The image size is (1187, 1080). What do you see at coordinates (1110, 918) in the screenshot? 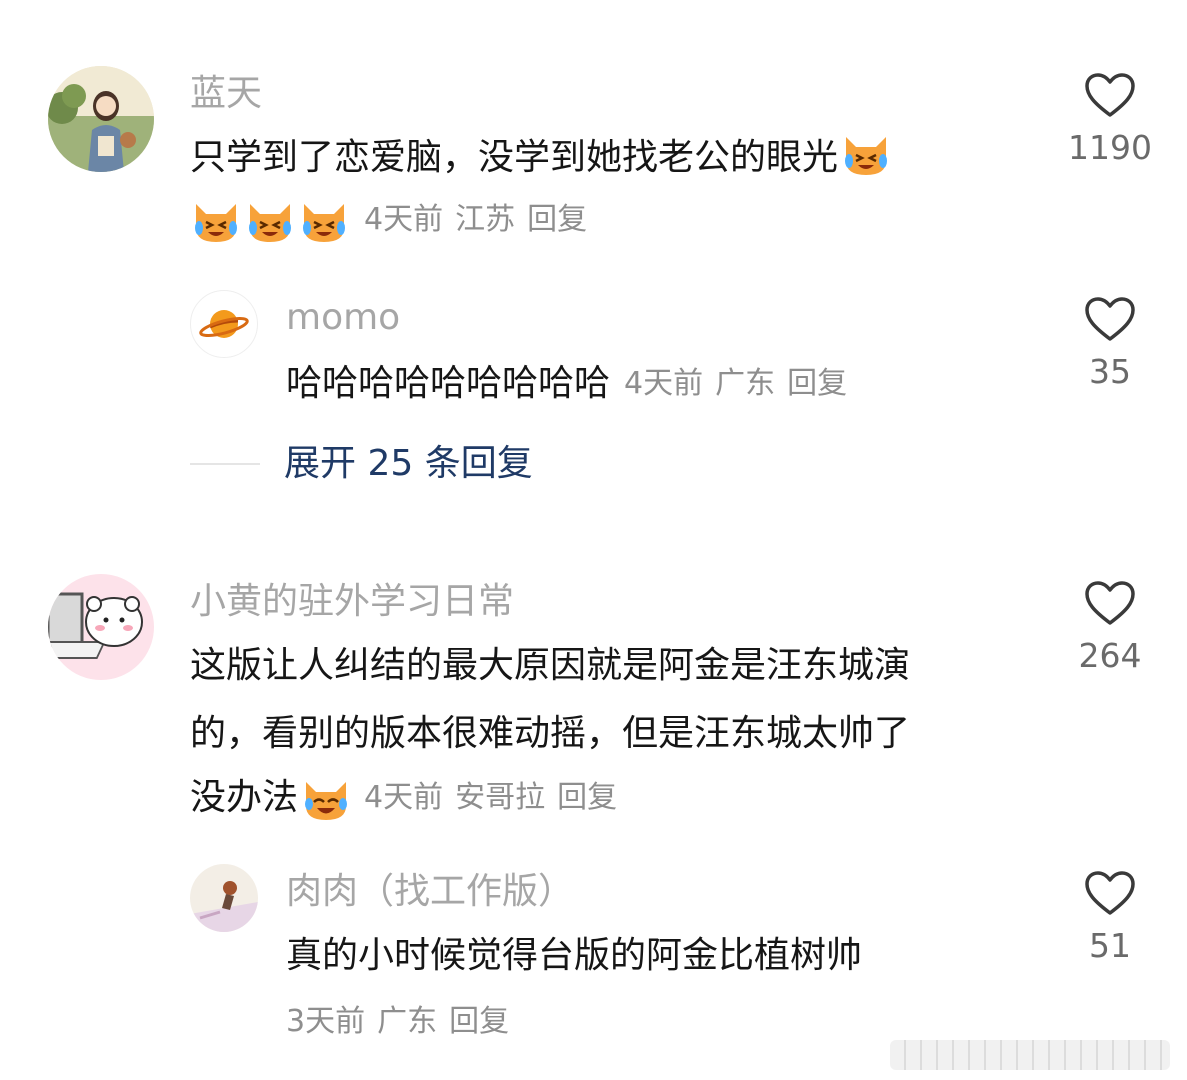
I see `like-button: 51` at bounding box center [1110, 918].